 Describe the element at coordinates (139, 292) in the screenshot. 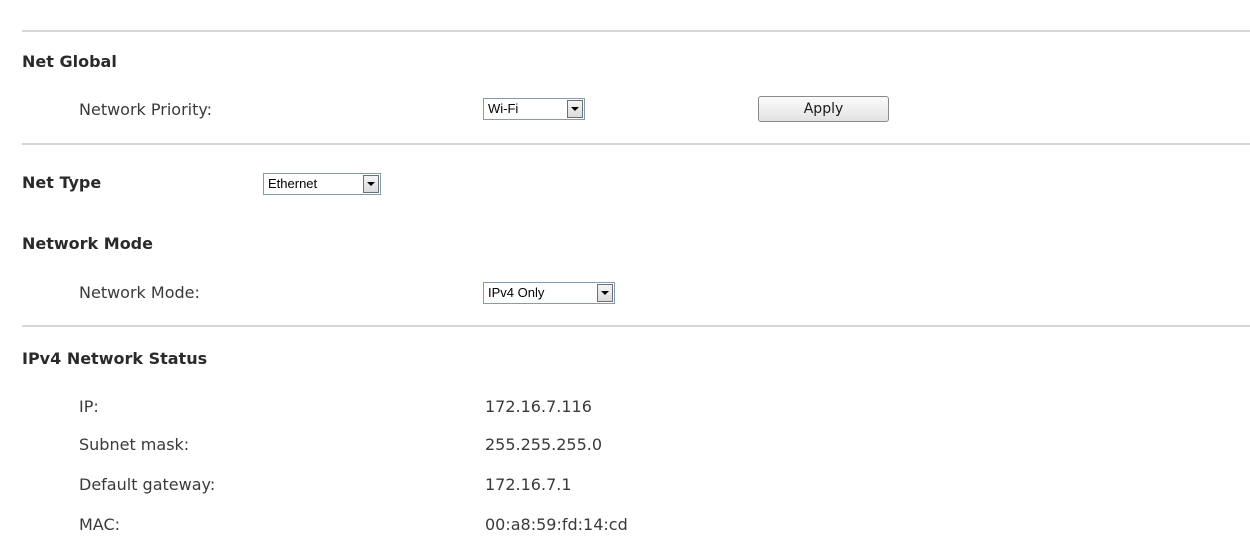

I see `network-mode-label: Network Mode:` at that location.